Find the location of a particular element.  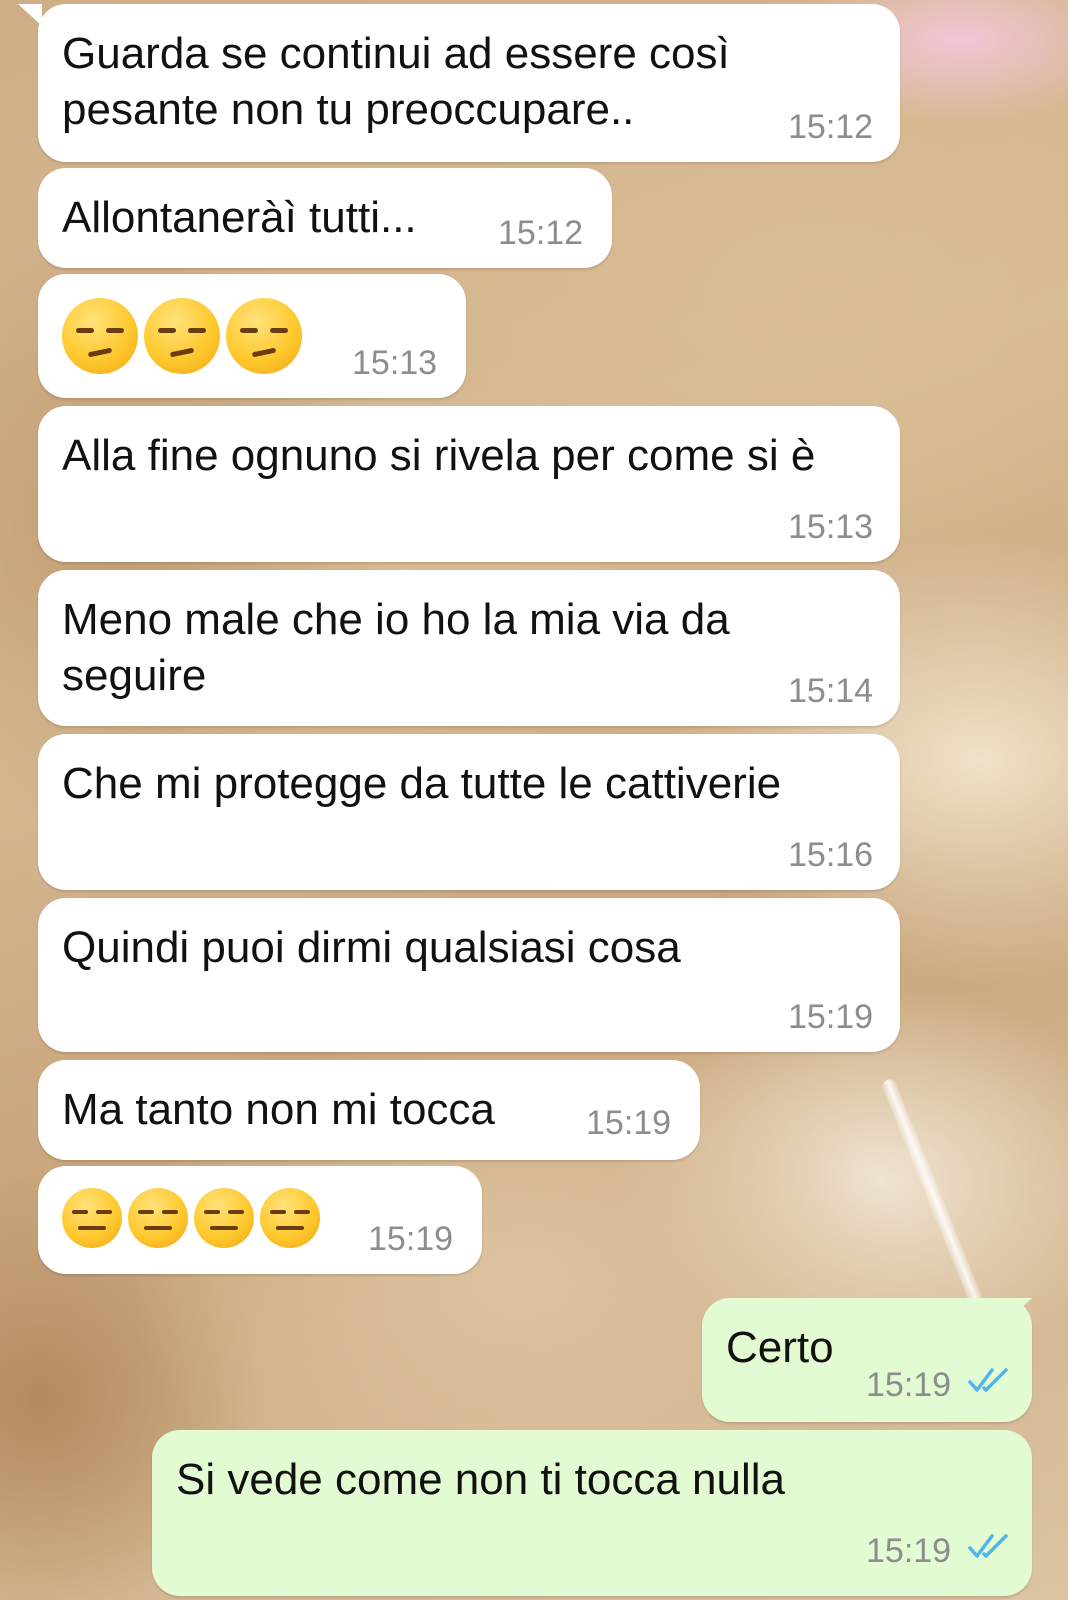

message-text: Certo is located at coordinates (780, 1347).